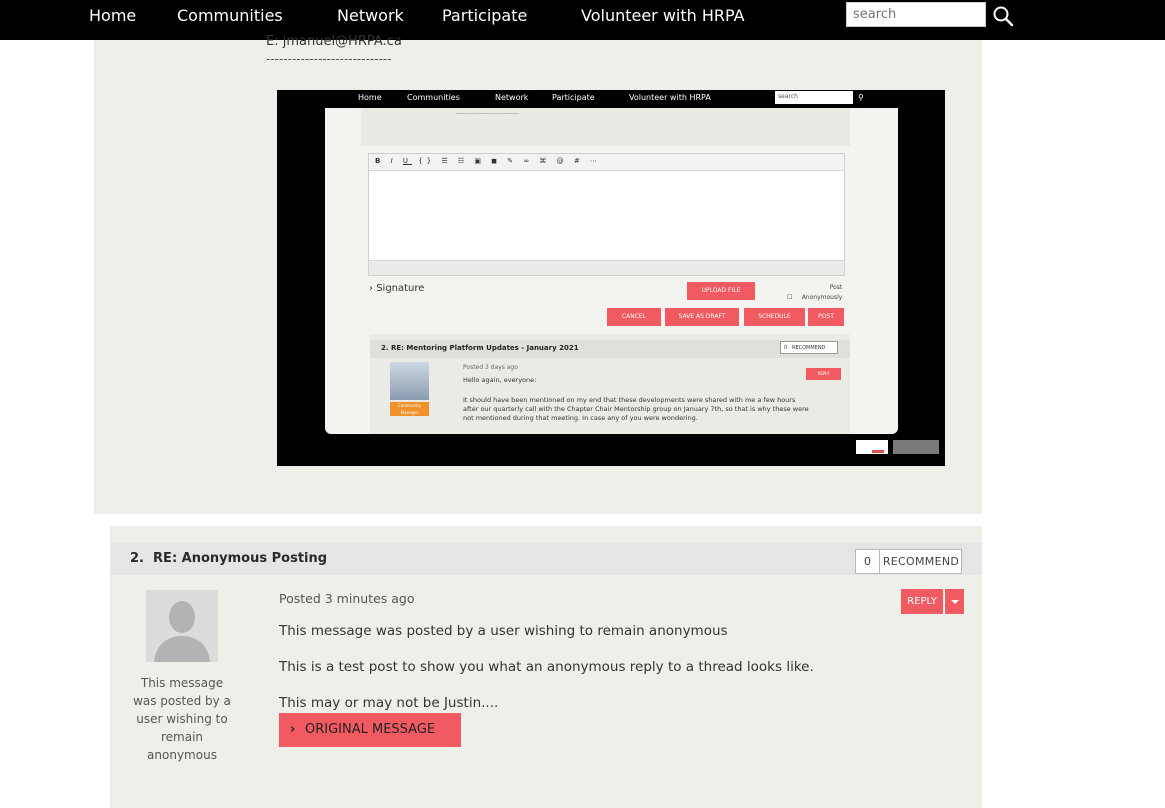  Describe the element at coordinates (409, 409) in the screenshot. I see `embedded-community-manager-badge: Community Manager` at that location.